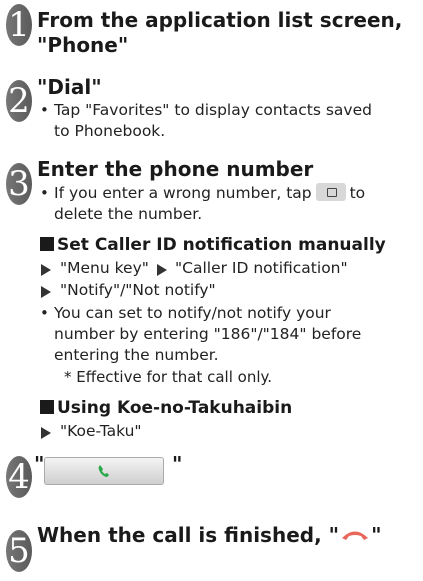  I want to click on phone-call-icon, so click(103, 471).